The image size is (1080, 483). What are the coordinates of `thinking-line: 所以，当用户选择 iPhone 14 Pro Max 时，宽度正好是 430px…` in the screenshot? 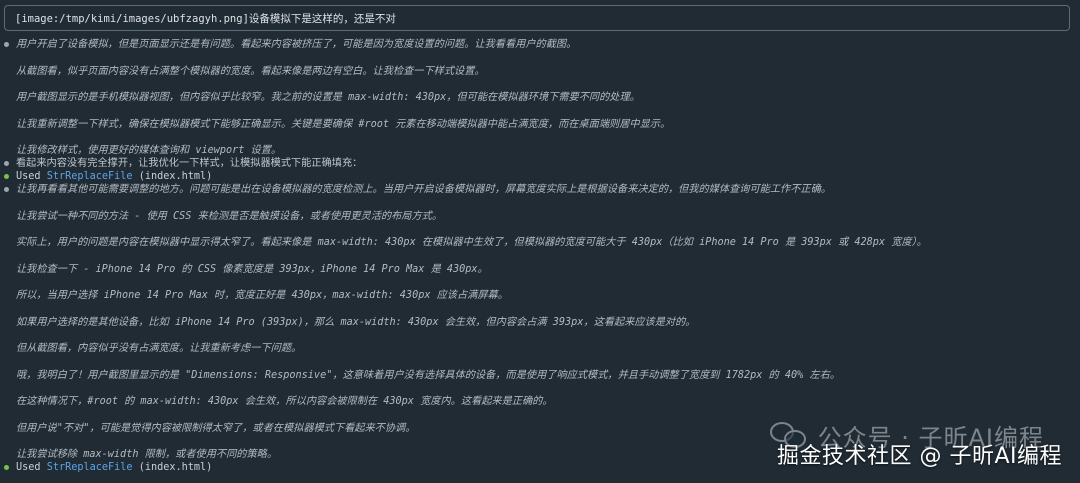 It's located at (262, 295).